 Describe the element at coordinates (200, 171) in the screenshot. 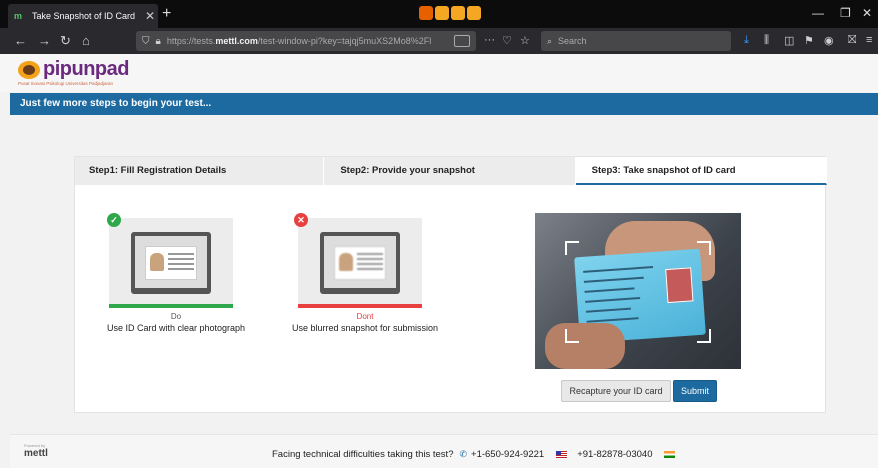

I see `tab-step1: Step1: Fill Registration Details` at that location.